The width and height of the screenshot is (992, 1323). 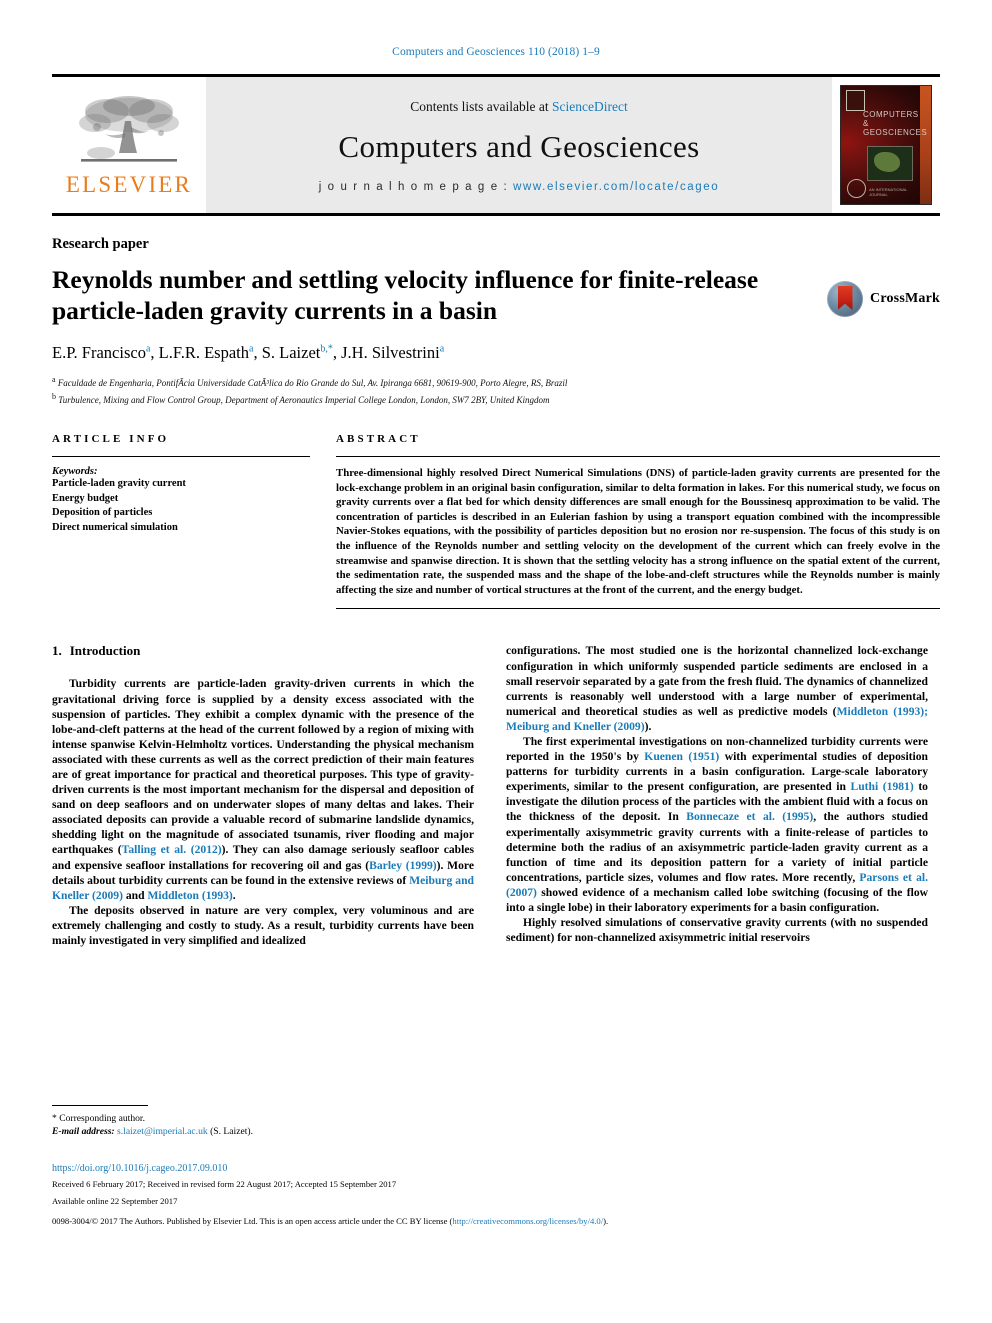 I want to click on corresponding-author-note: * Corresponding author., so click(x=98, y=1118).